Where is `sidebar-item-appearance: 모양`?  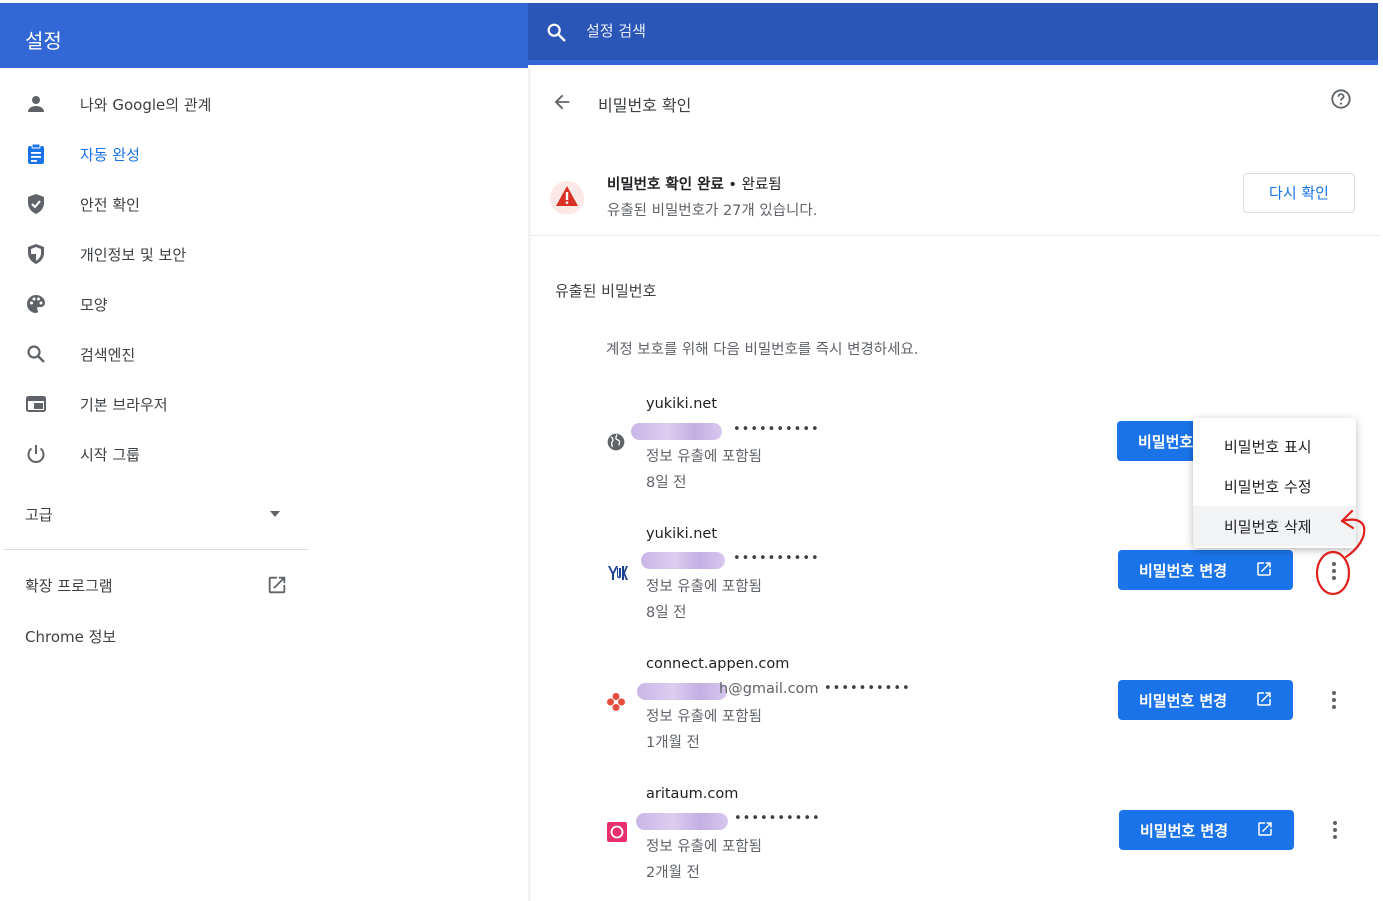
sidebar-item-appearance: 모양 is located at coordinates (260, 304).